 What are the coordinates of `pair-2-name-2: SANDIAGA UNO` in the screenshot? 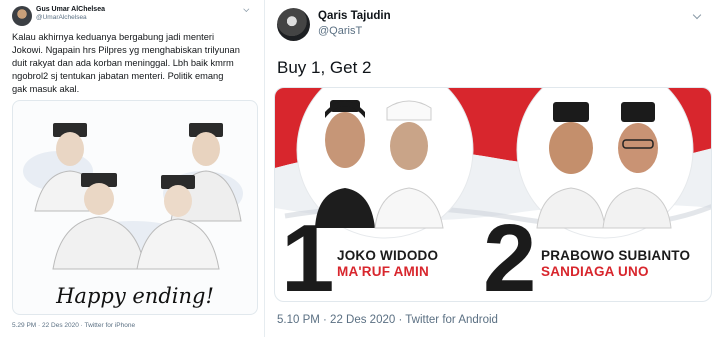 It's located at (595, 271).